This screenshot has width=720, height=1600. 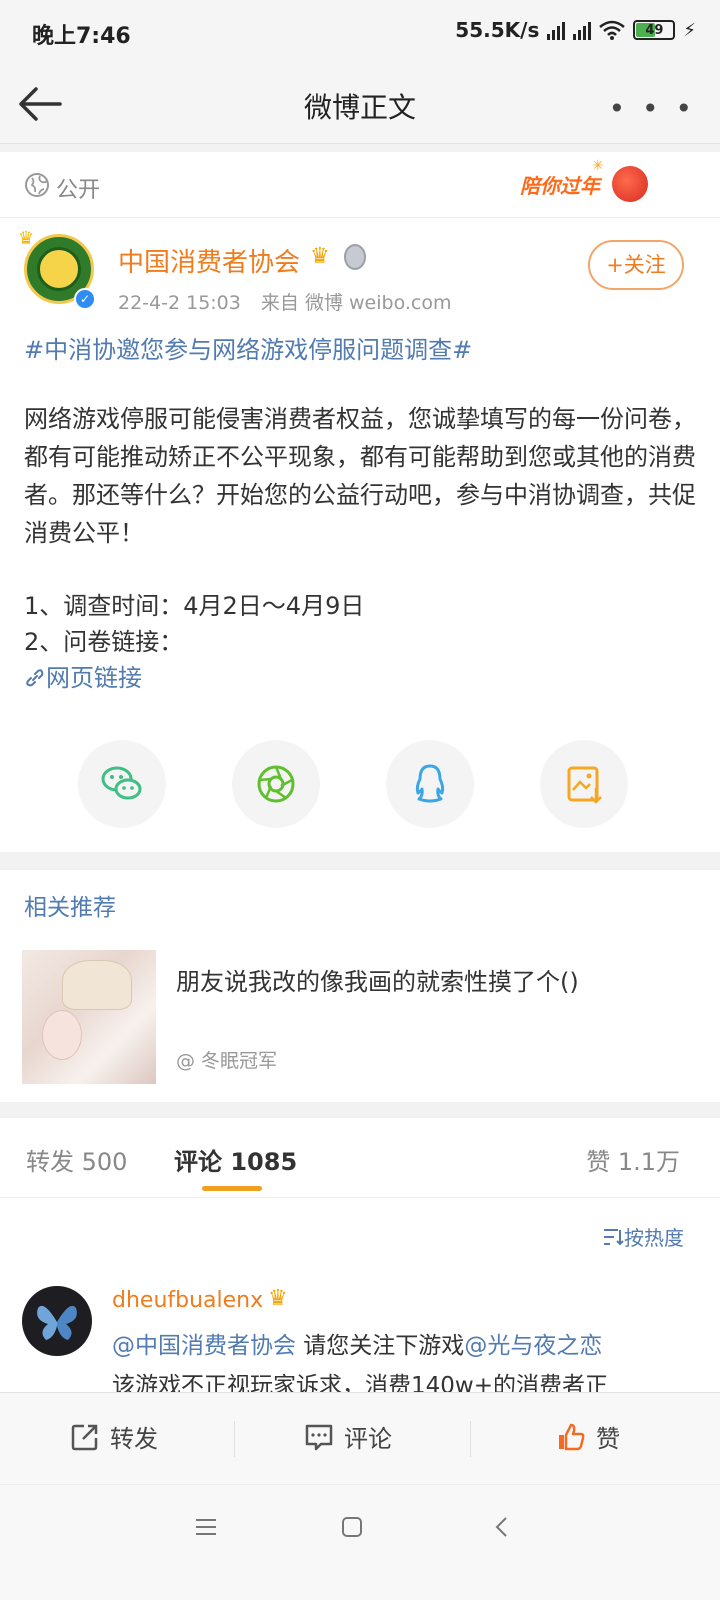 I want to click on signal-icon, so click(x=556, y=30).